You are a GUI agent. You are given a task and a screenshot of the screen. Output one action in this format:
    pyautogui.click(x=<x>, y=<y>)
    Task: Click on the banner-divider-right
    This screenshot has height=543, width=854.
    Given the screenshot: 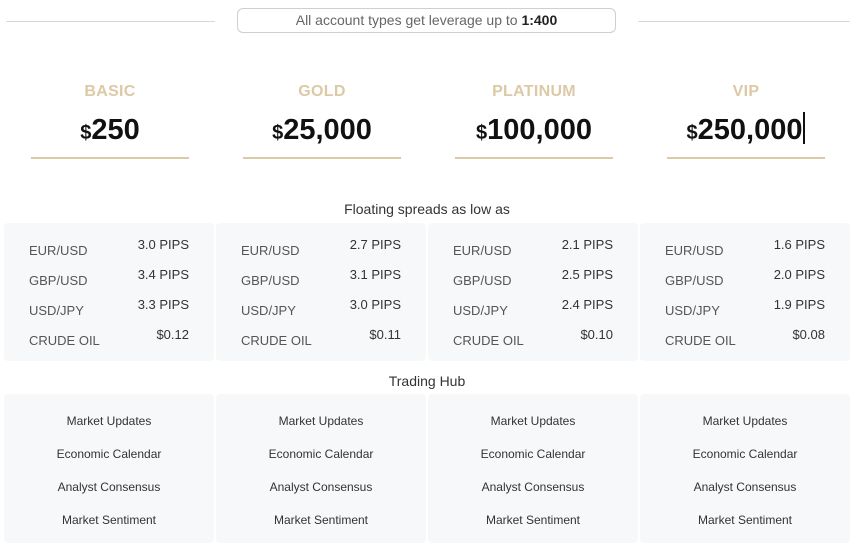 What is the action you would take?
    pyautogui.click(x=744, y=21)
    